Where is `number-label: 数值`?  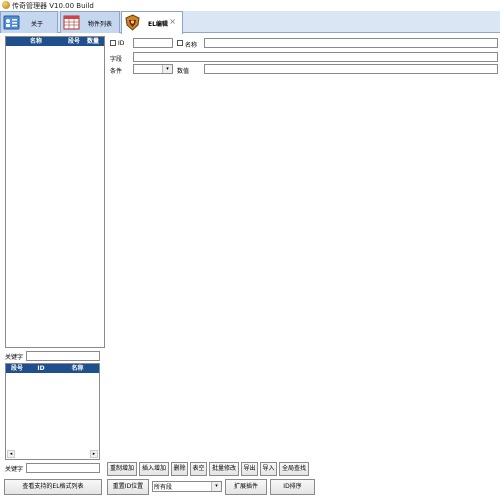
number-label: 数值 is located at coordinates (183, 71).